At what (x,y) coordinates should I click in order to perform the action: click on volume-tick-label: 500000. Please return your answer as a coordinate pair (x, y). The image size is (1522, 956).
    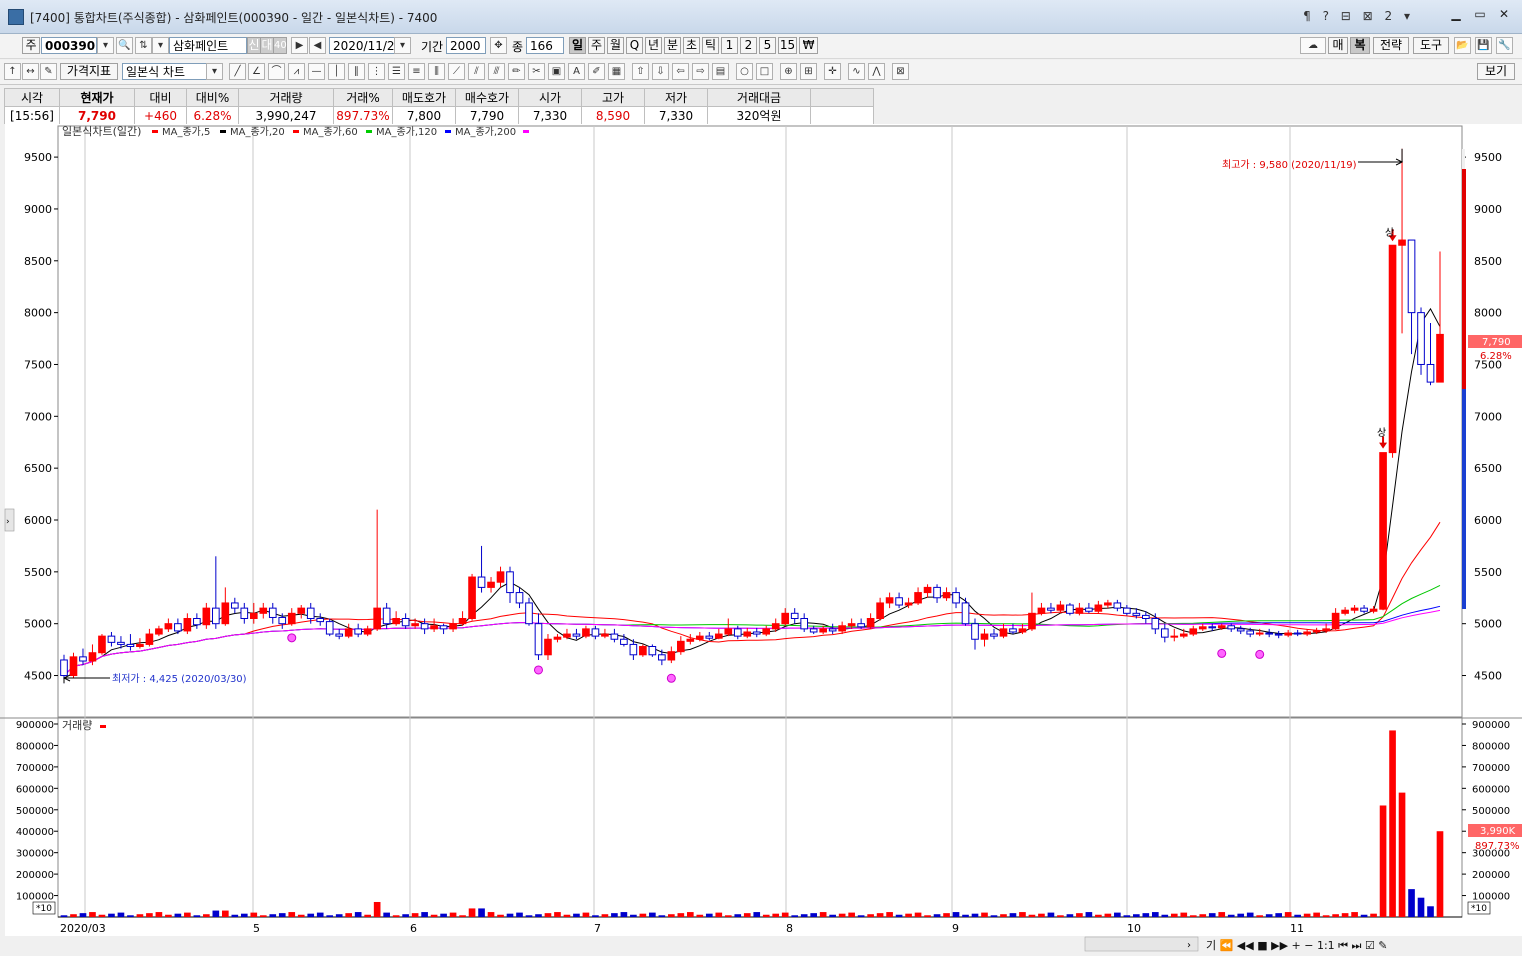
    Looking at the image, I should click on (35, 811).